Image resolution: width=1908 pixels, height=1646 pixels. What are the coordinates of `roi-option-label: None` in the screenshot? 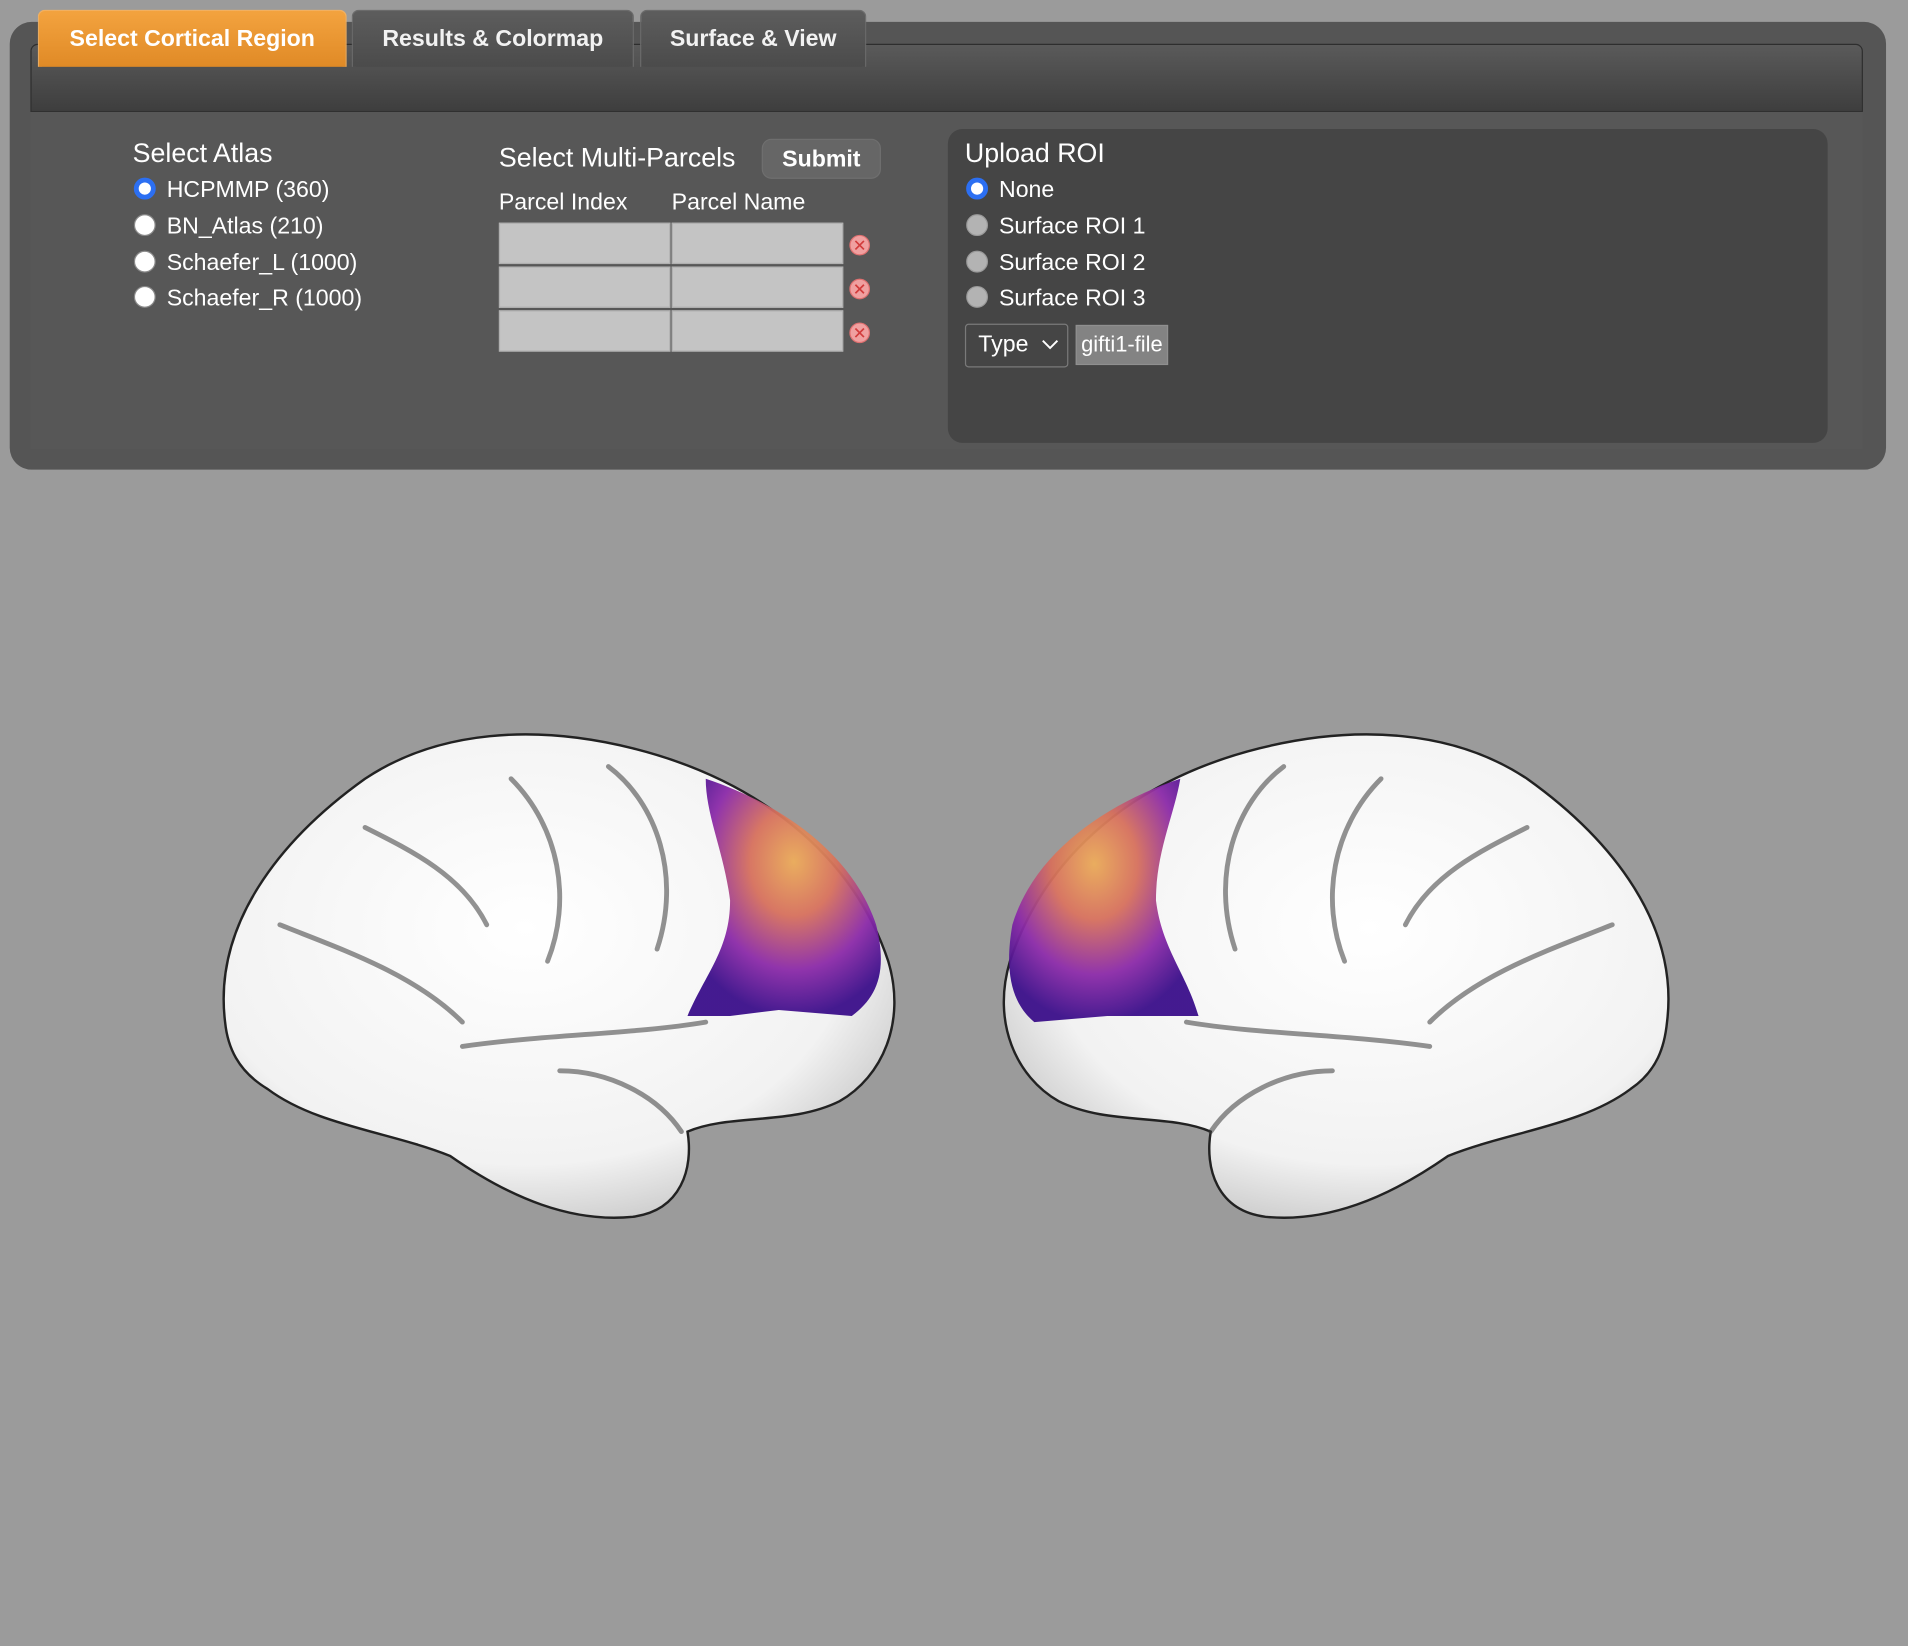 It's located at (1026, 190).